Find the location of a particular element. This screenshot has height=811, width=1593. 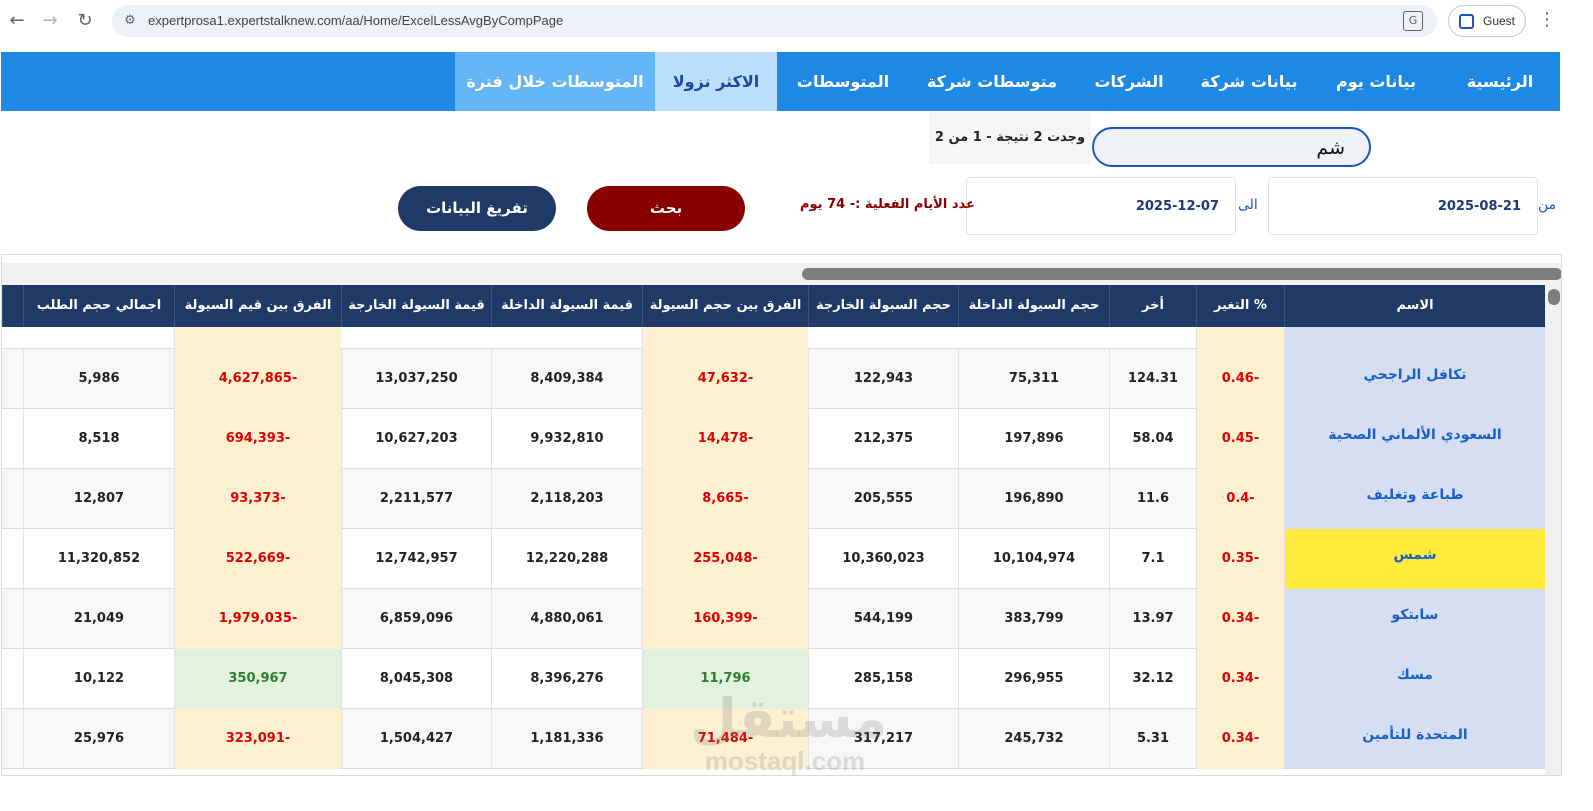

in-volume-cell: 75,311 is located at coordinates (1033, 379).